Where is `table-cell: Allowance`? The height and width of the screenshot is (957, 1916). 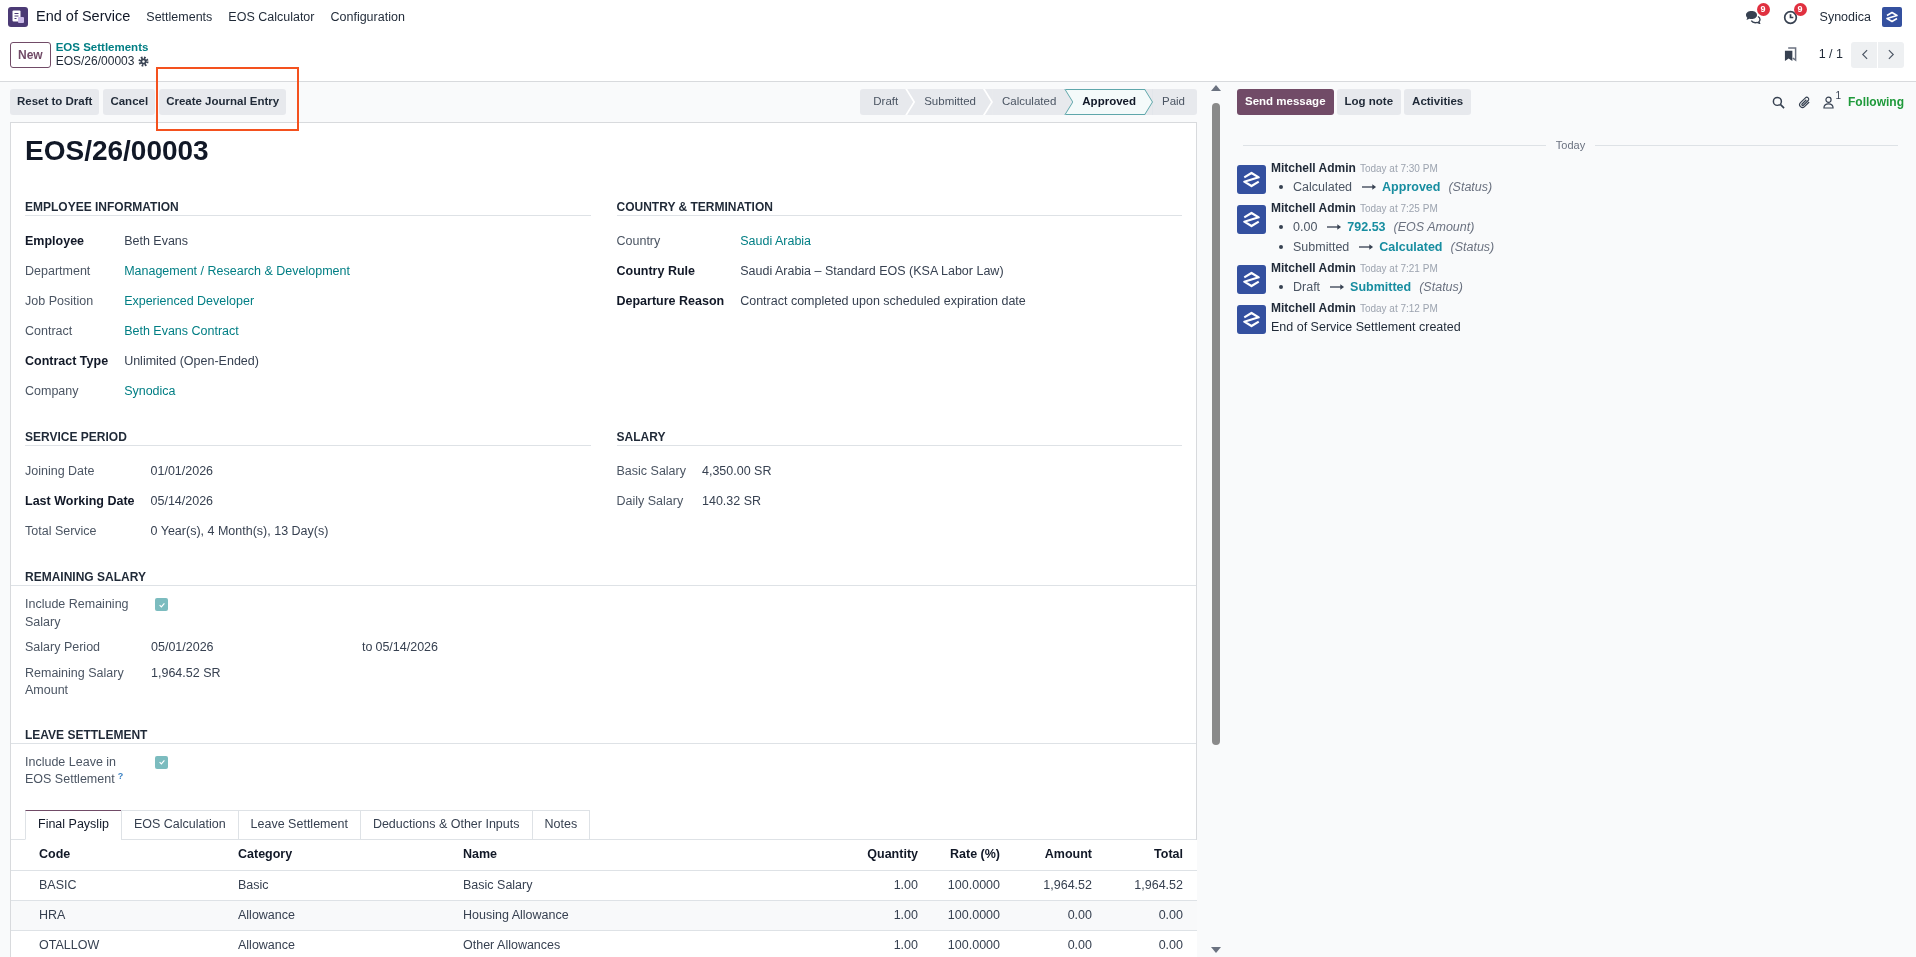 table-cell: Allowance is located at coordinates (339, 915).